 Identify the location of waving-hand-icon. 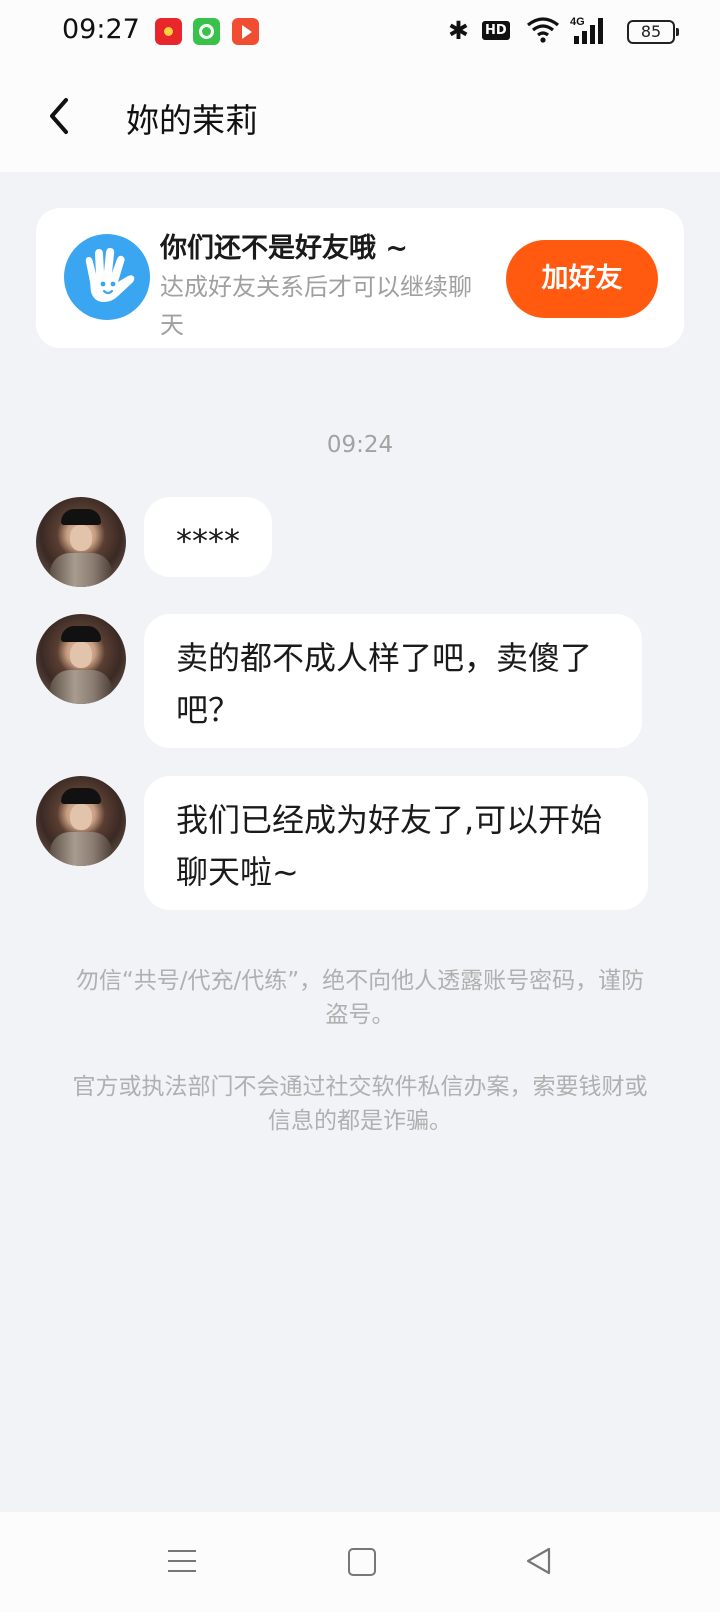
(107, 277).